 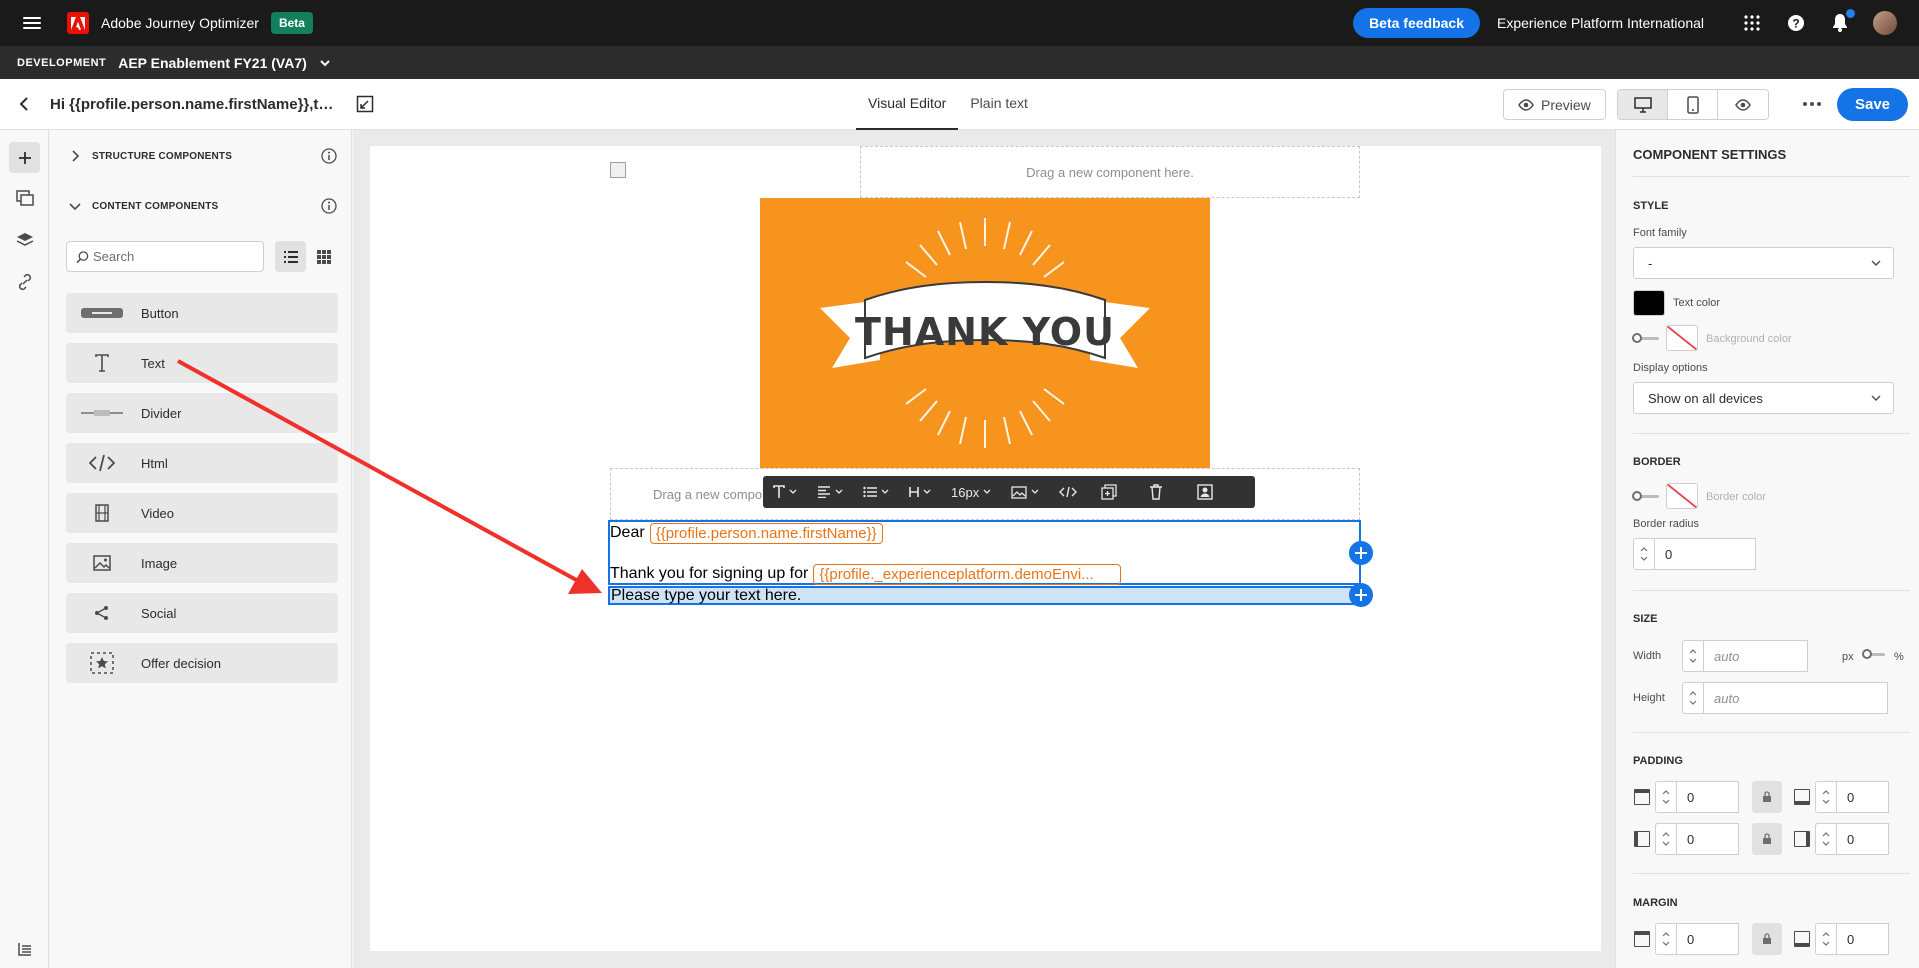 I want to click on font-size-dropdown: 16px, so click(x=971, y=492).